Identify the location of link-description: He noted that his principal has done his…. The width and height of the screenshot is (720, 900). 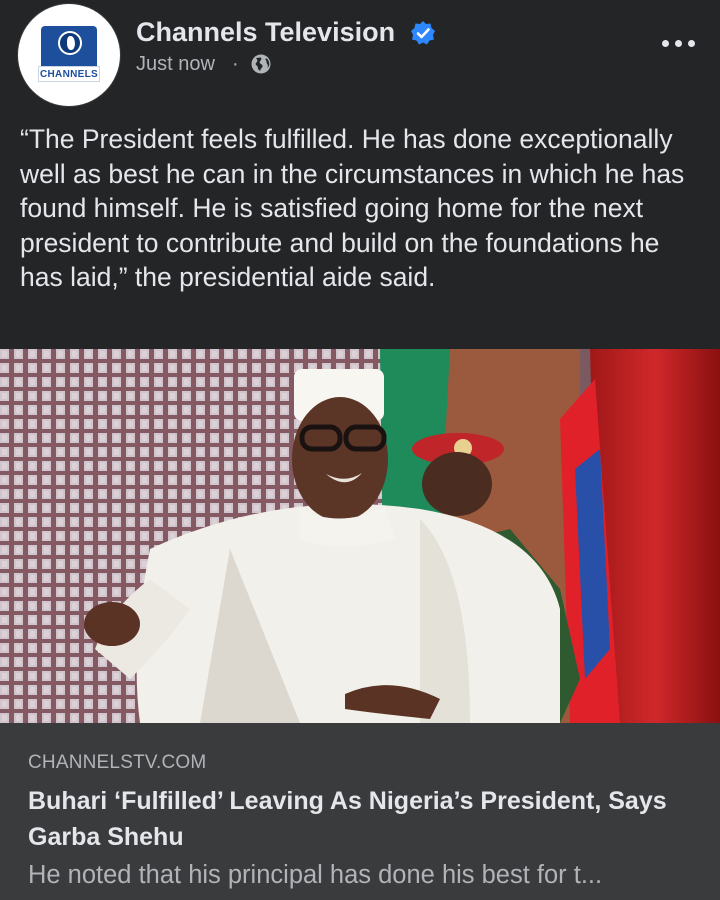
(315, 875).